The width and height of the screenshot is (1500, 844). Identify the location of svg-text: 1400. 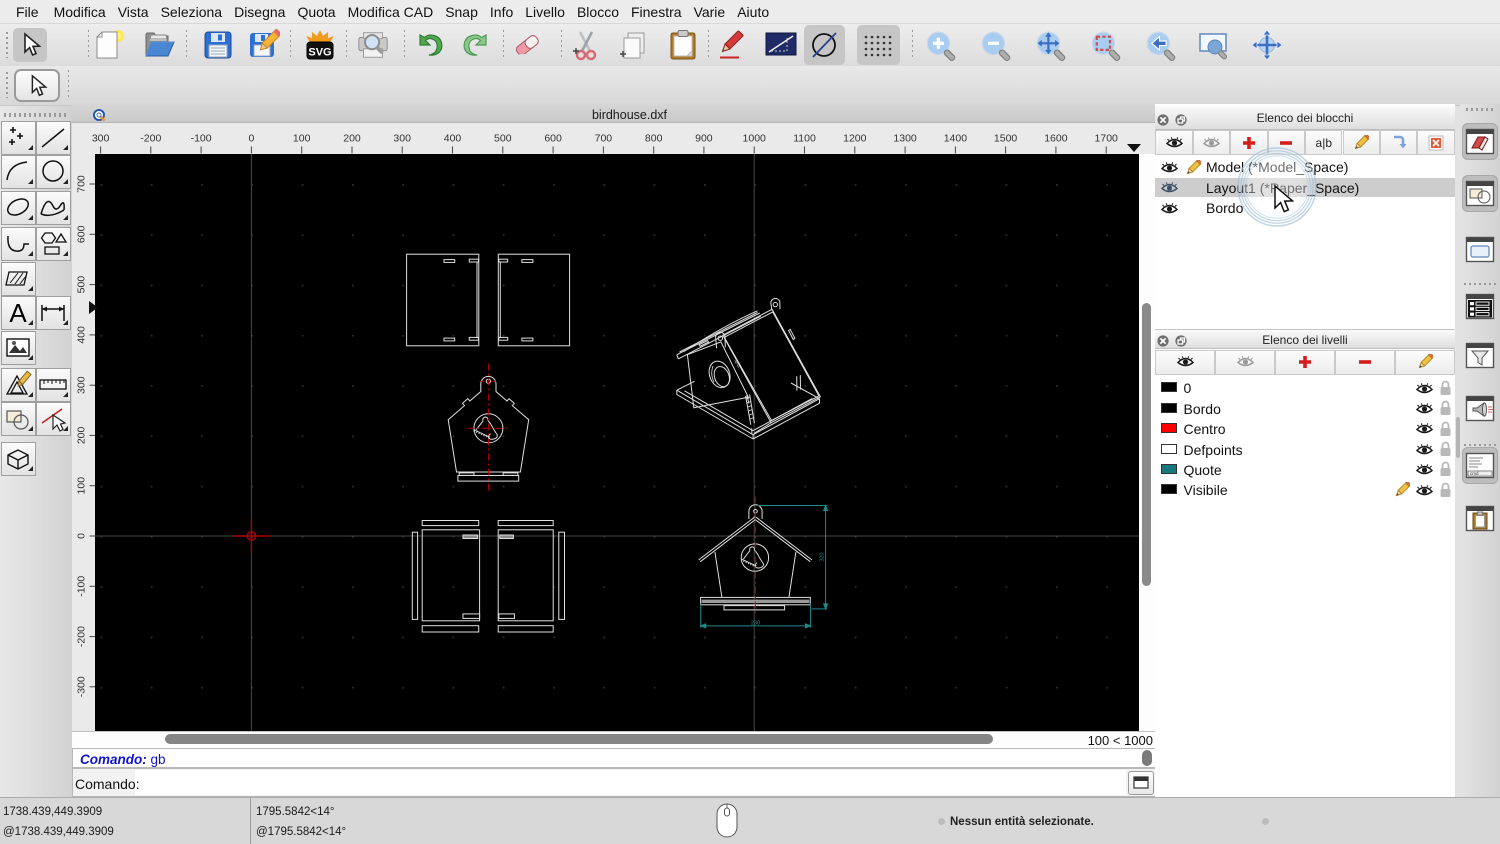
(956, 139).